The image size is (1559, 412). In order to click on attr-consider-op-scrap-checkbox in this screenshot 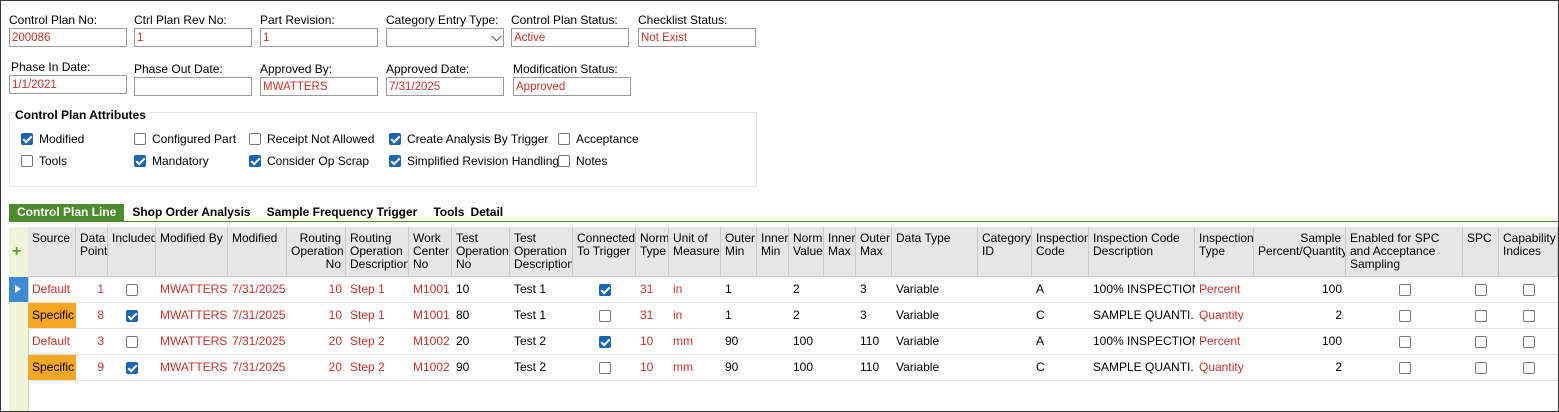, I will do `click(255, 161)`.